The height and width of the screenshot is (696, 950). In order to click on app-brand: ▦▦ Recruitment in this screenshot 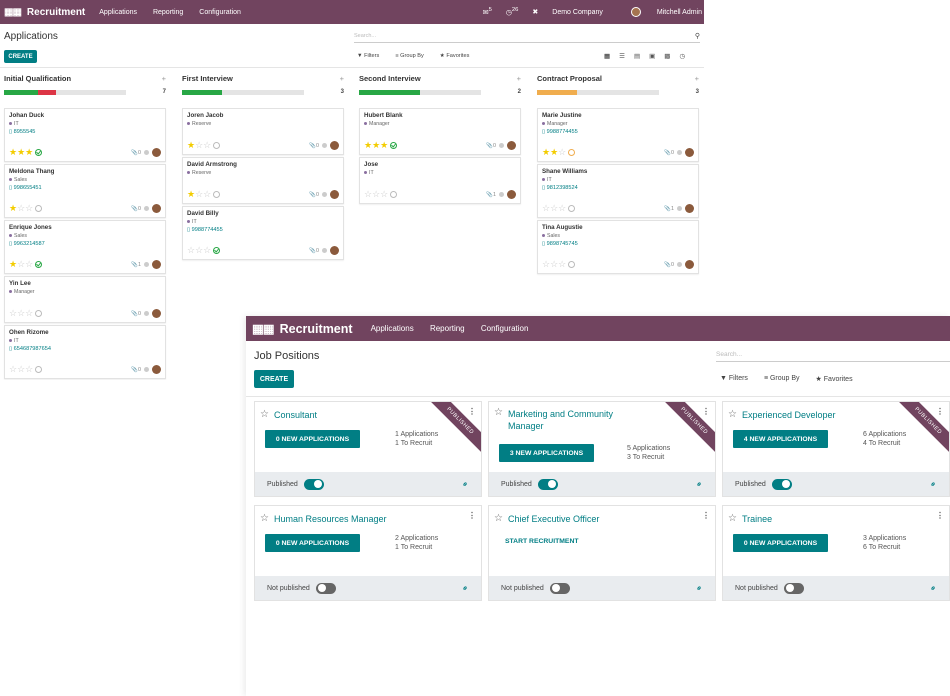, I will do `click(302, 329)`.